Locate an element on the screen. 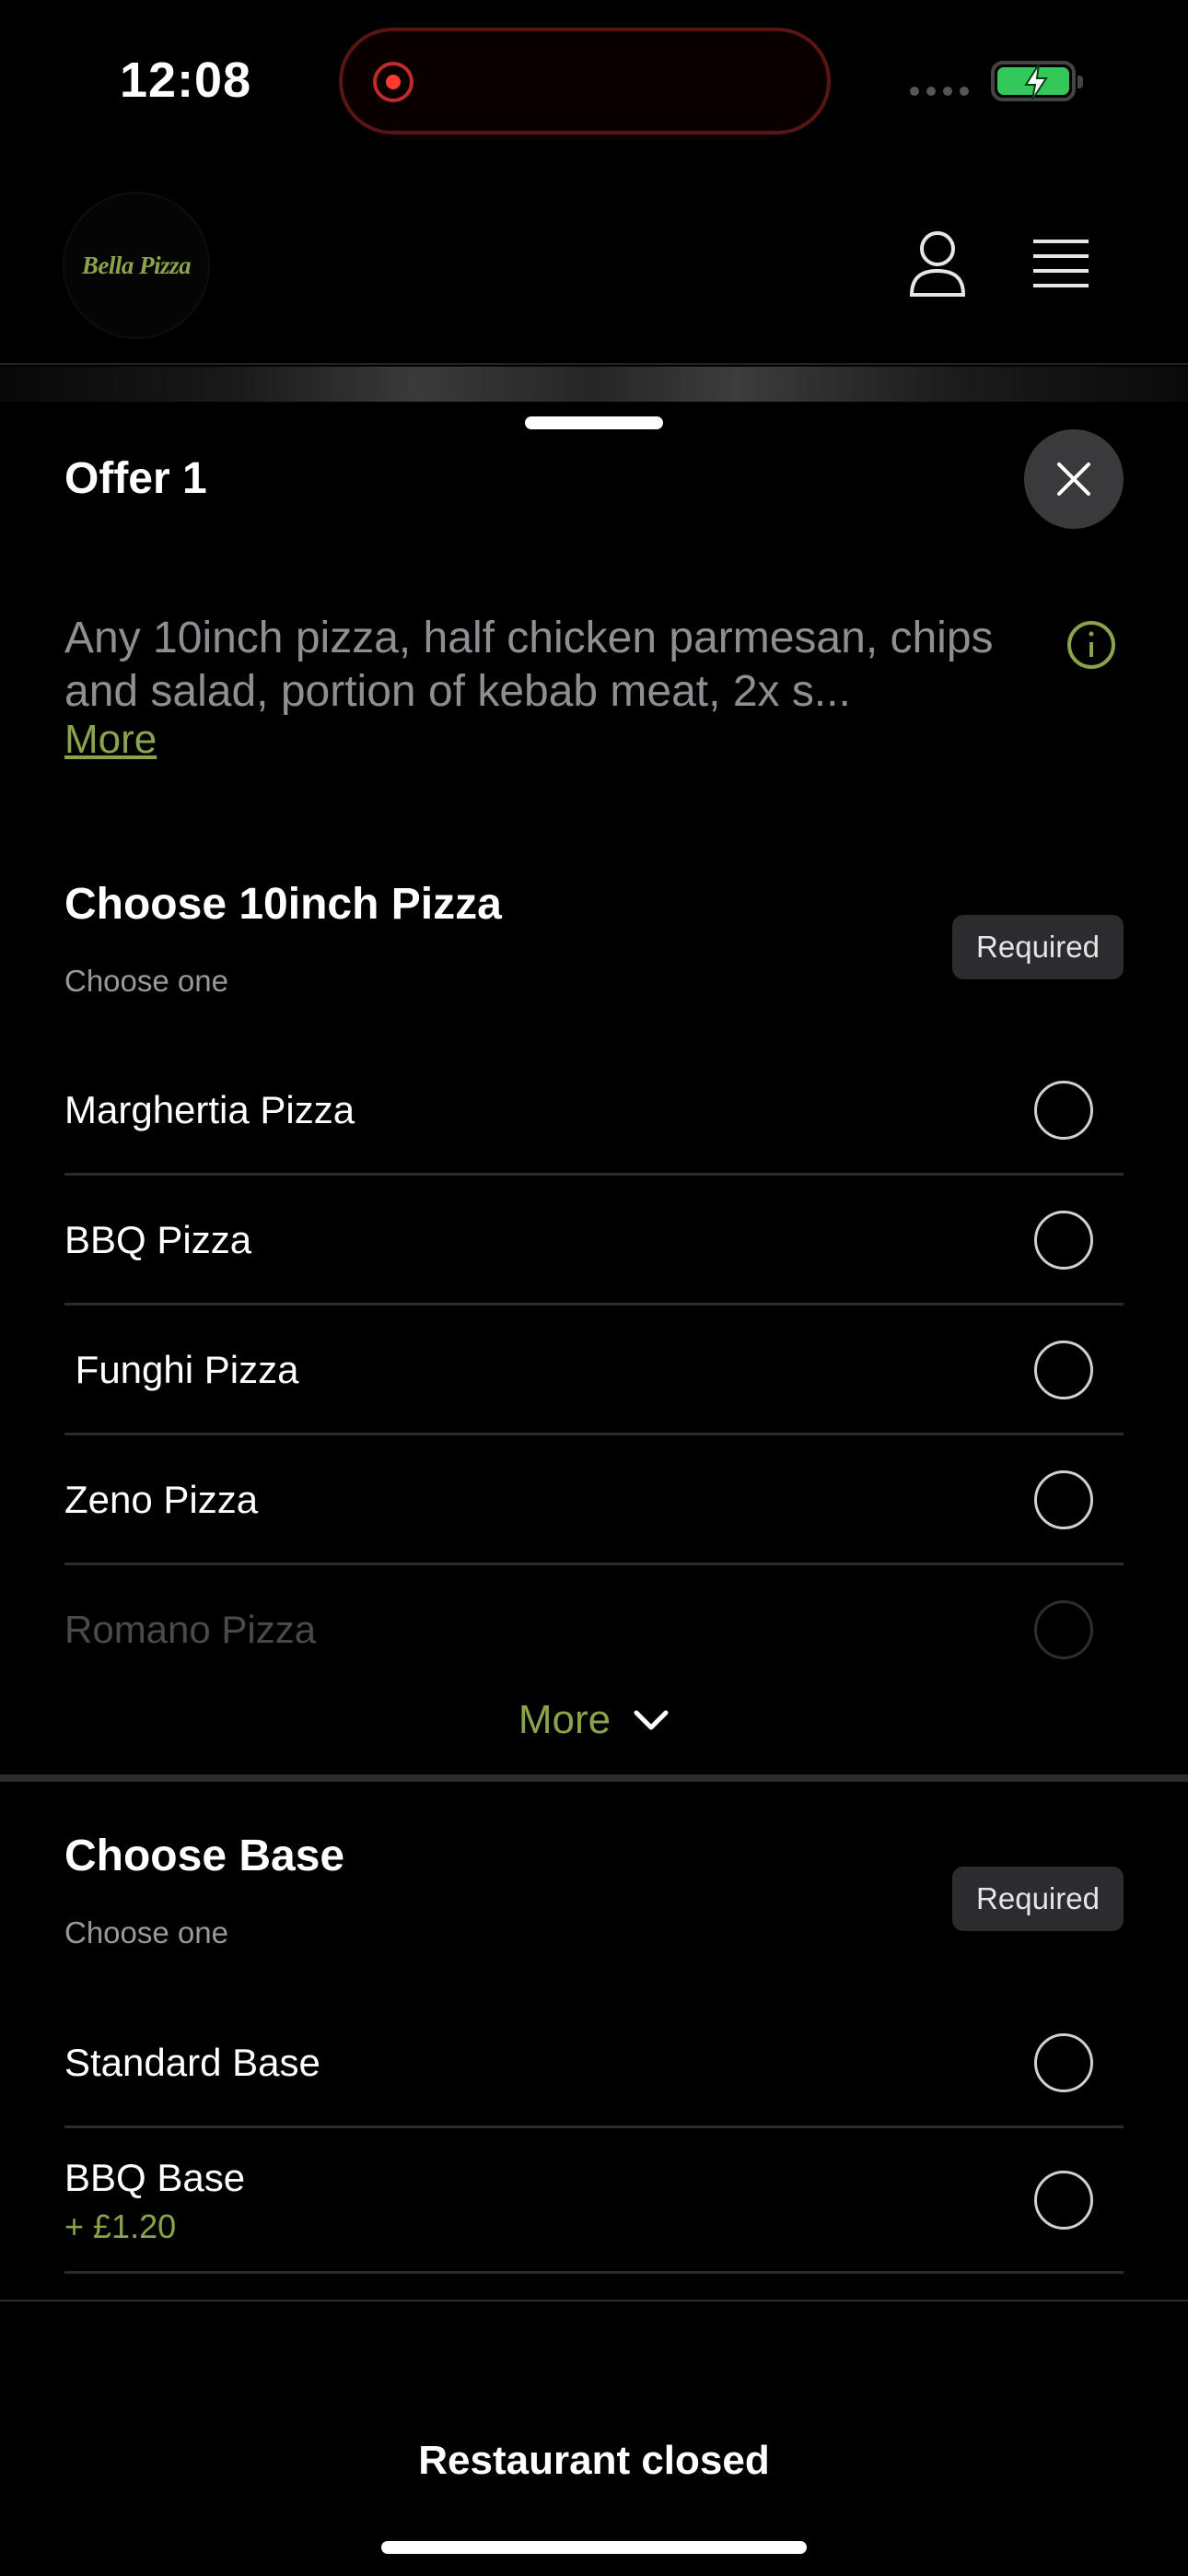  close-icon is located at coordinates (1073, 480).